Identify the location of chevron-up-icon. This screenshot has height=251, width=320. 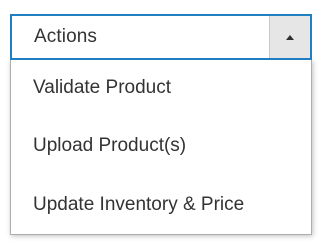
(290, 37).